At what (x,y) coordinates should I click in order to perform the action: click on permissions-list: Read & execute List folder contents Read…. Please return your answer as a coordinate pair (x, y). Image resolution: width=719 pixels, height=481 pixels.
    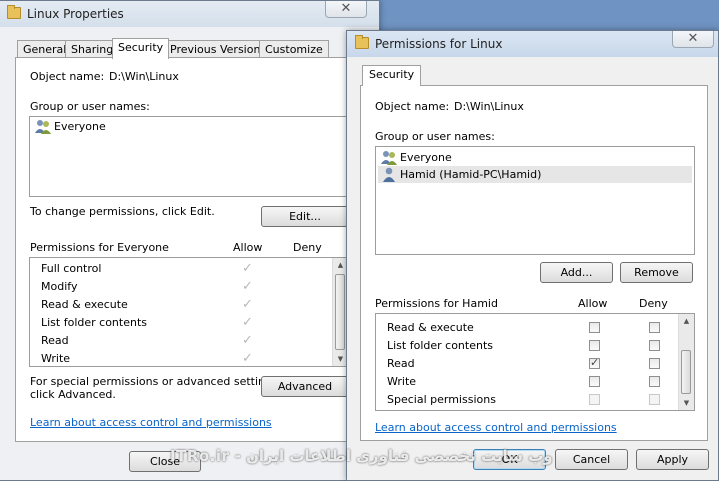
    Looking at the image, I should click on (535, 362).